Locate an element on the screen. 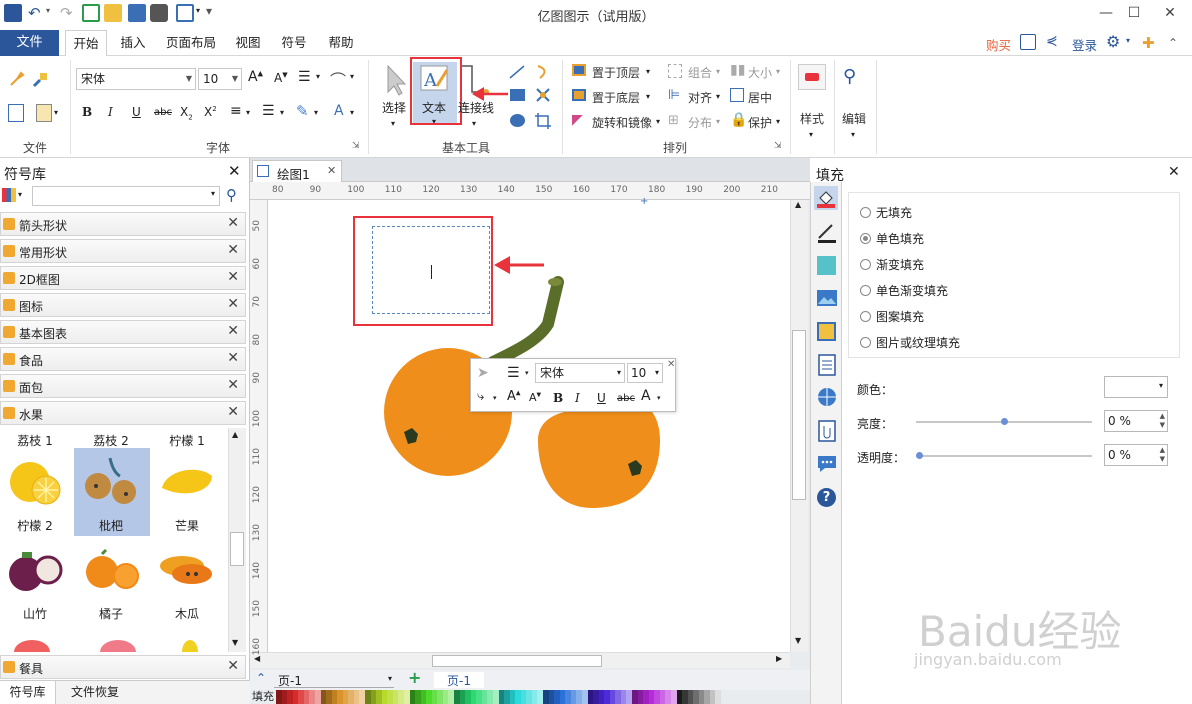 The height and width of the screenshot is (704, 1192). center-icon is located at coordinates (737, 95).